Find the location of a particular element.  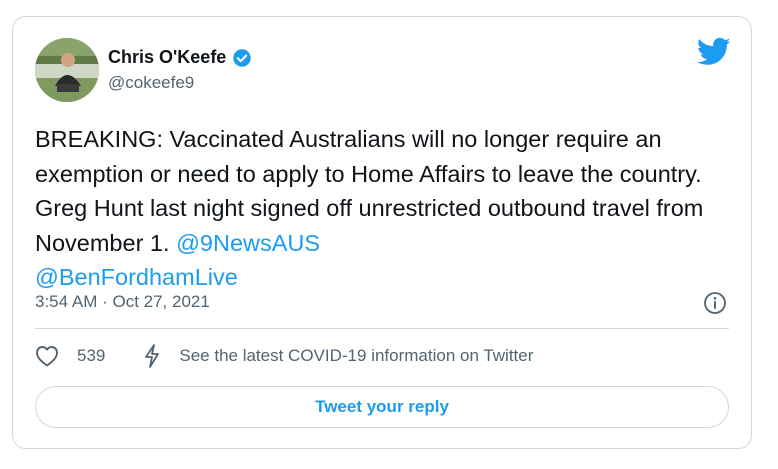

avatar-photo is located at coordinates (67, 70).